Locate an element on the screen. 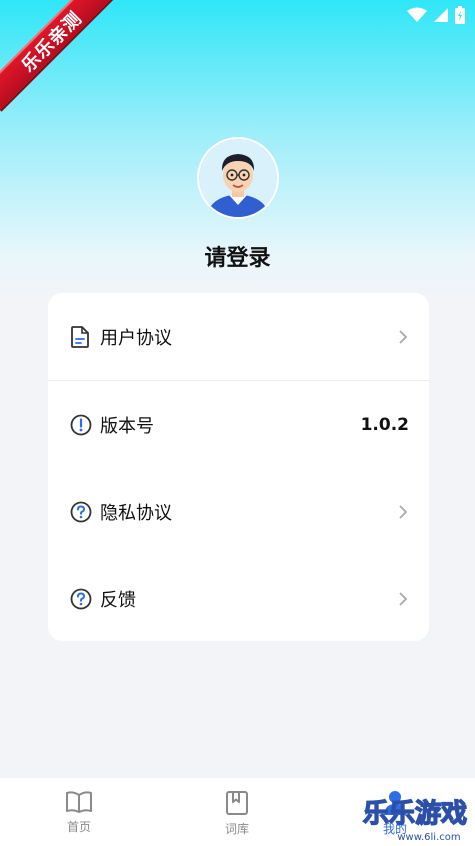 This screenshot has height=846, width=475. menu-item-label: 版本号 is located at coordinates (127, 426).